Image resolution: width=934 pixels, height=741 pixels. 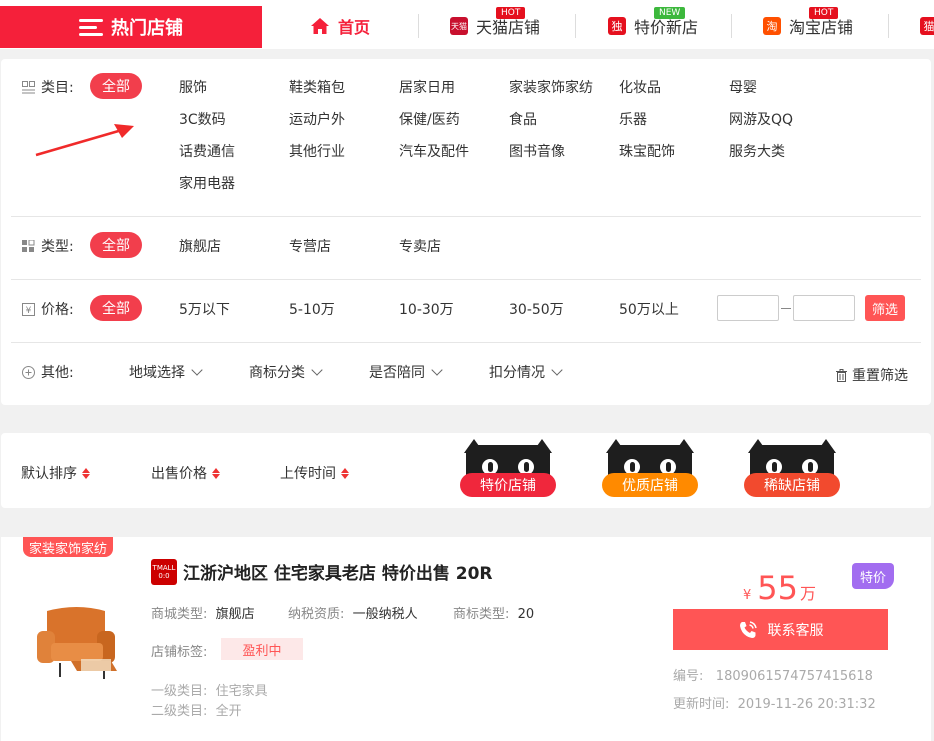 What do you see at coordinates (653, 23) in the screenshot?
I see `tab-discount-new: NEW 独 特价新店` at bounding box center [653, 23].